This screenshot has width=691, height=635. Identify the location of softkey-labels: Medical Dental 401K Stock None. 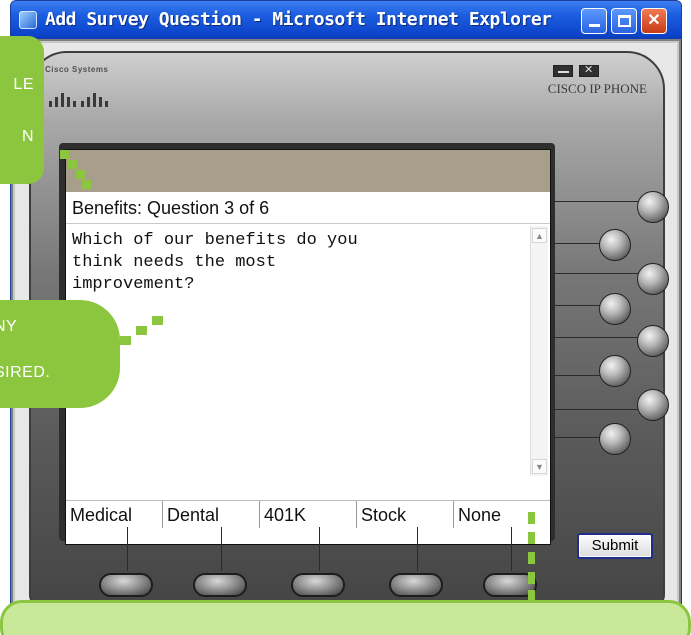
(308, 514).